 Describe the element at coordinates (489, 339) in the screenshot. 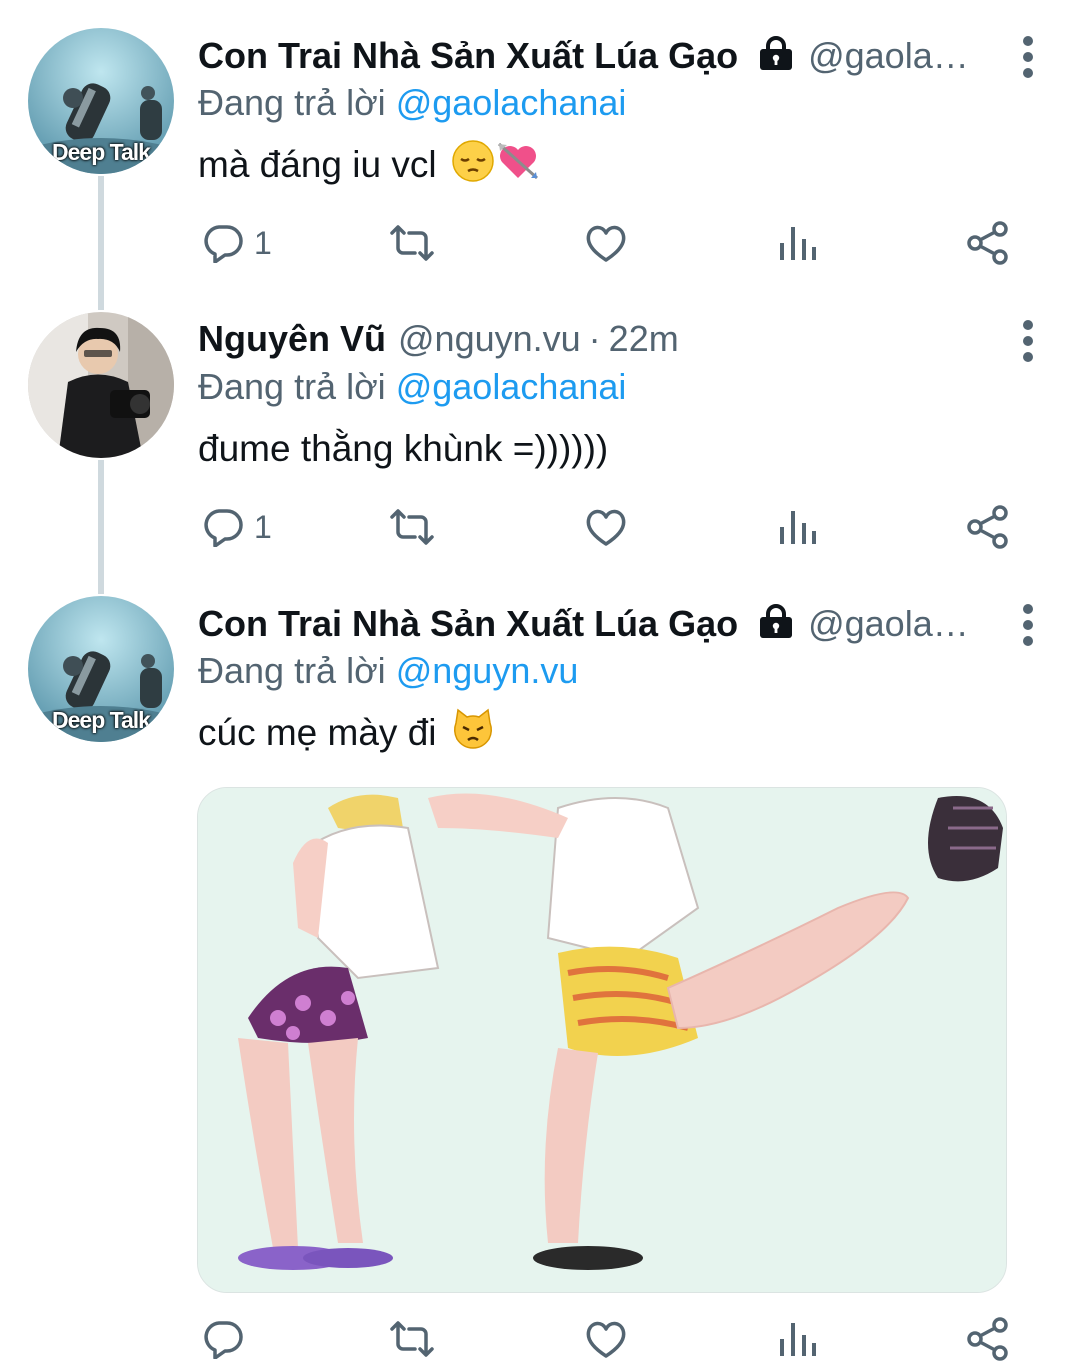

I see `author-handle: @nguyn.vu` at that location.